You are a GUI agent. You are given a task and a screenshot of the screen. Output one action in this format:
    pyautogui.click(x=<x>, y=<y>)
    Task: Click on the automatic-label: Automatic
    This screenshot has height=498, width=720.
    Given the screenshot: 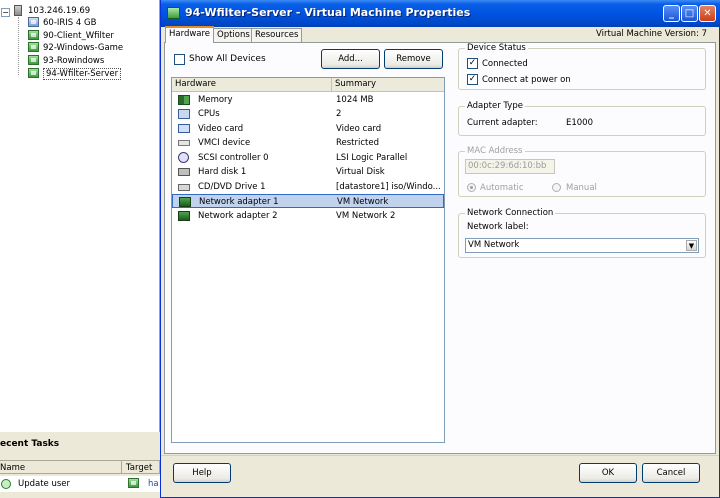 What is the action you would take?
    pyautogui.click(x=502, y=188)
    